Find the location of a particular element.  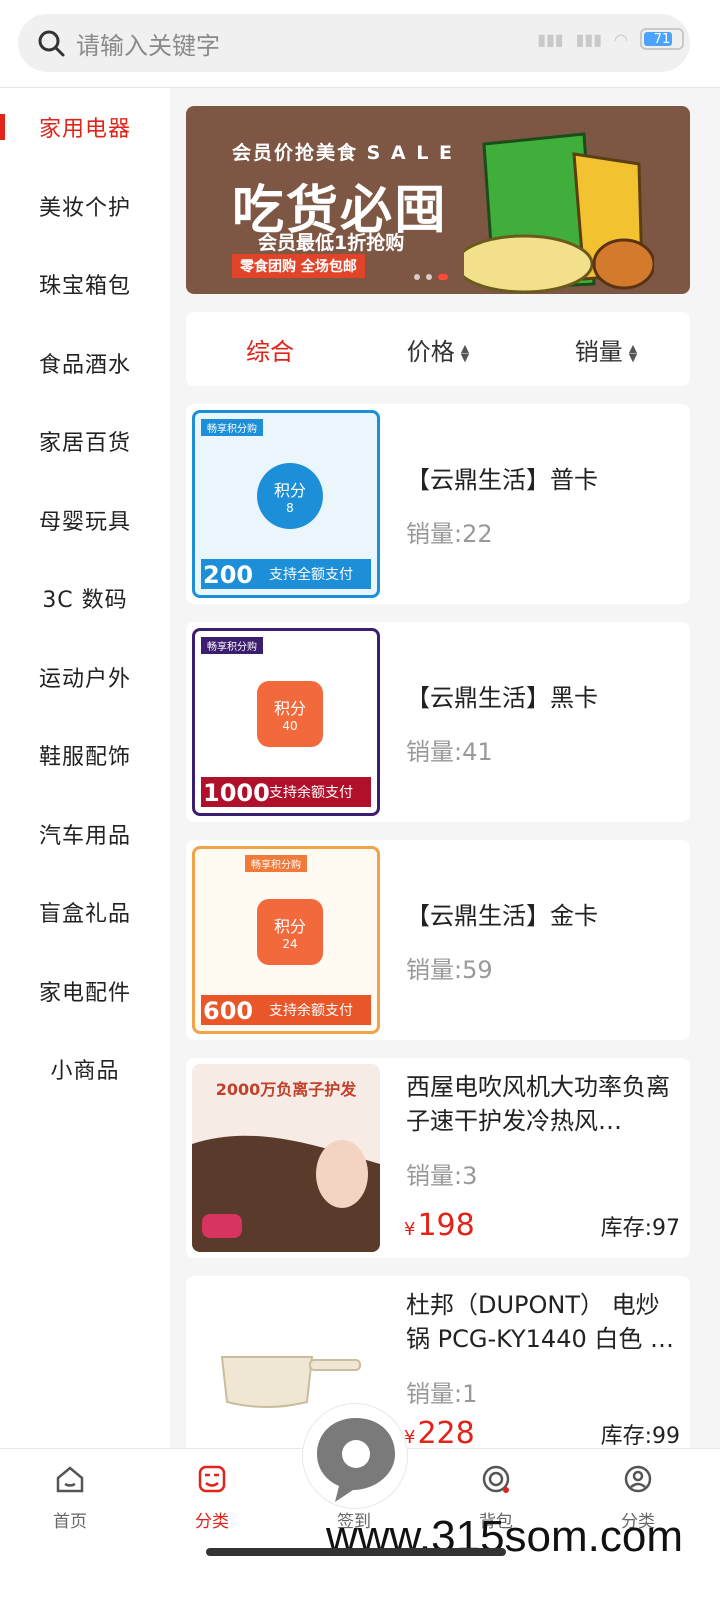

profile-icon is located at coordinates (638, 1479).